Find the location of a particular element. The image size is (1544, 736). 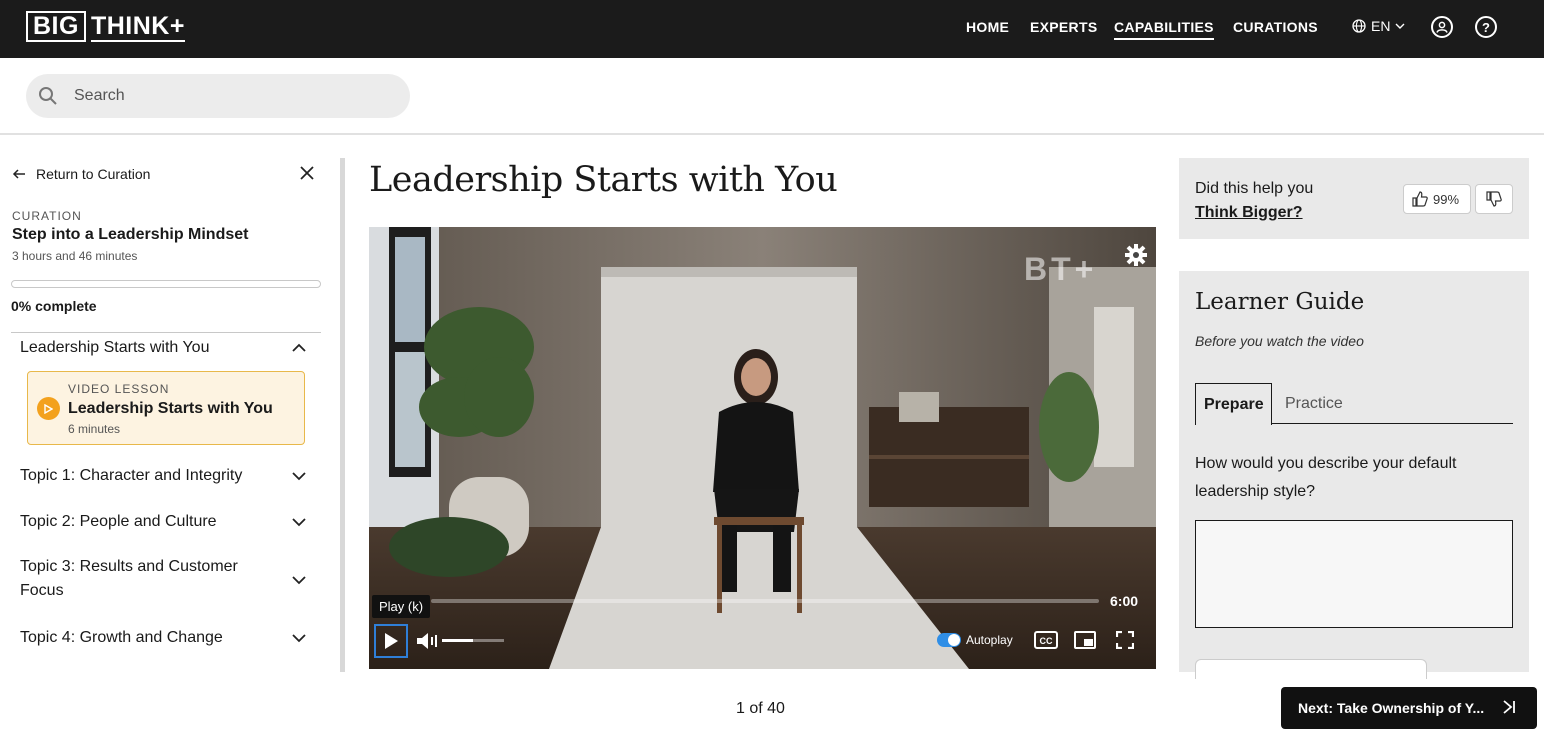

search-icon is located at coordinates (48, 96).